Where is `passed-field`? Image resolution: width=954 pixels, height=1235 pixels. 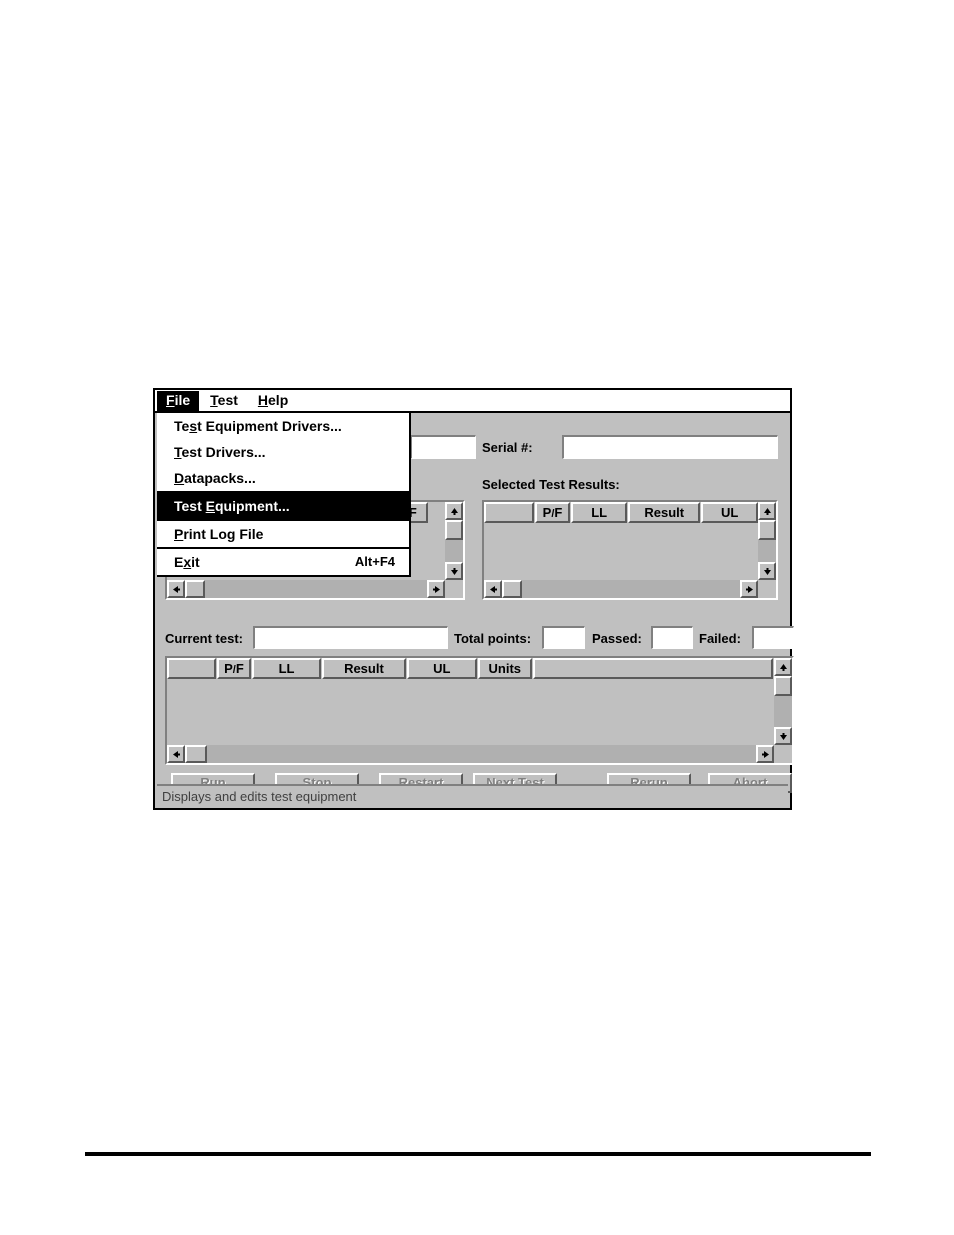 passed-field is located at coordinates (672, 637).